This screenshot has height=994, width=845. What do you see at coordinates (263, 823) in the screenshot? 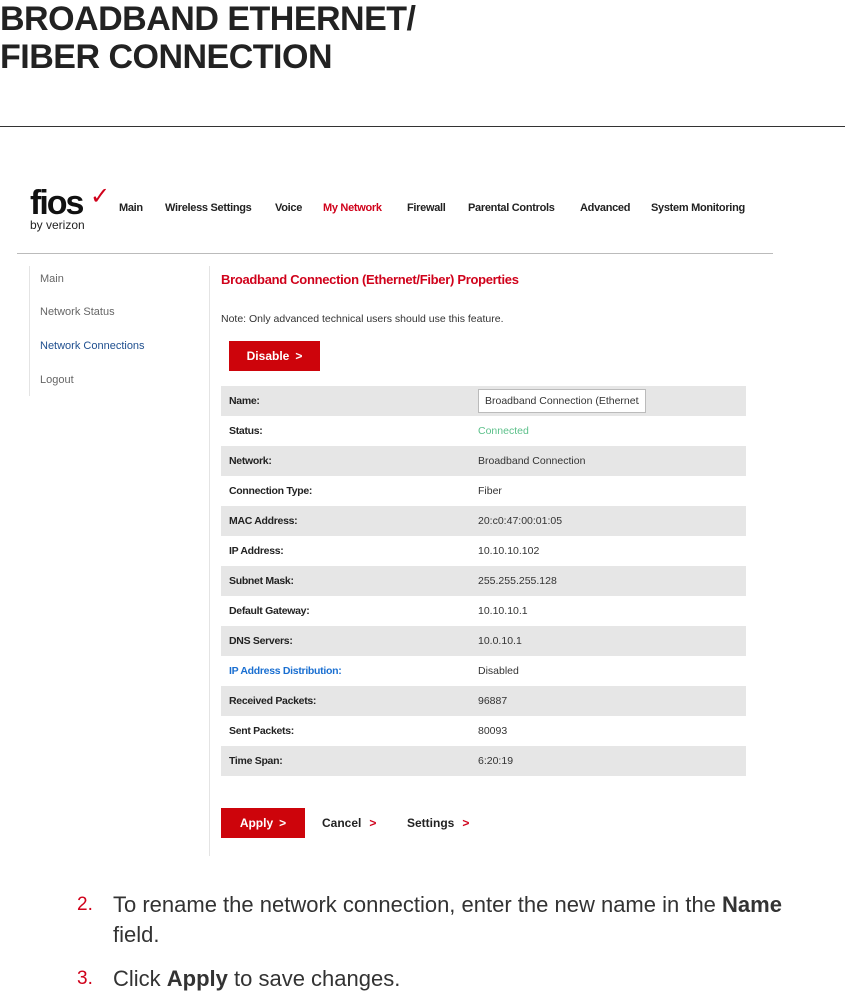
I see `apply-button: Apply >` at bounding box center [263, 823].